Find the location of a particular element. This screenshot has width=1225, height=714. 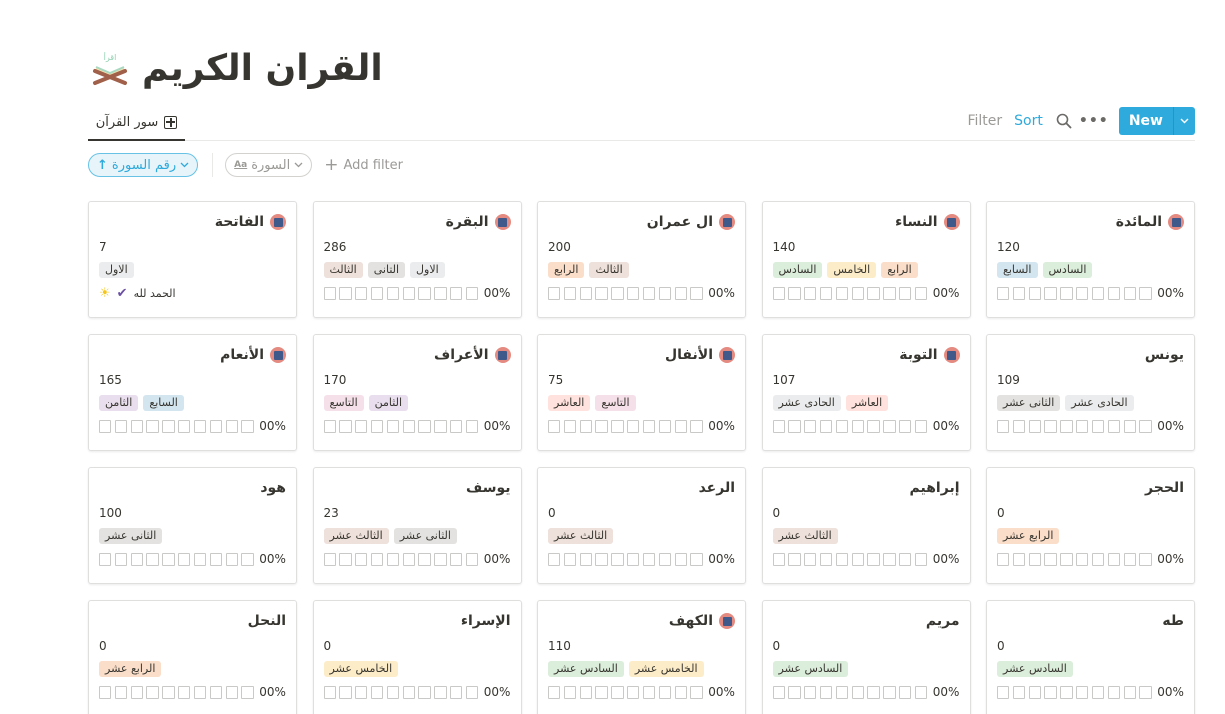

surah-card: النحل 0 الرابع عشر 00% is located at coordinates (192, 657).